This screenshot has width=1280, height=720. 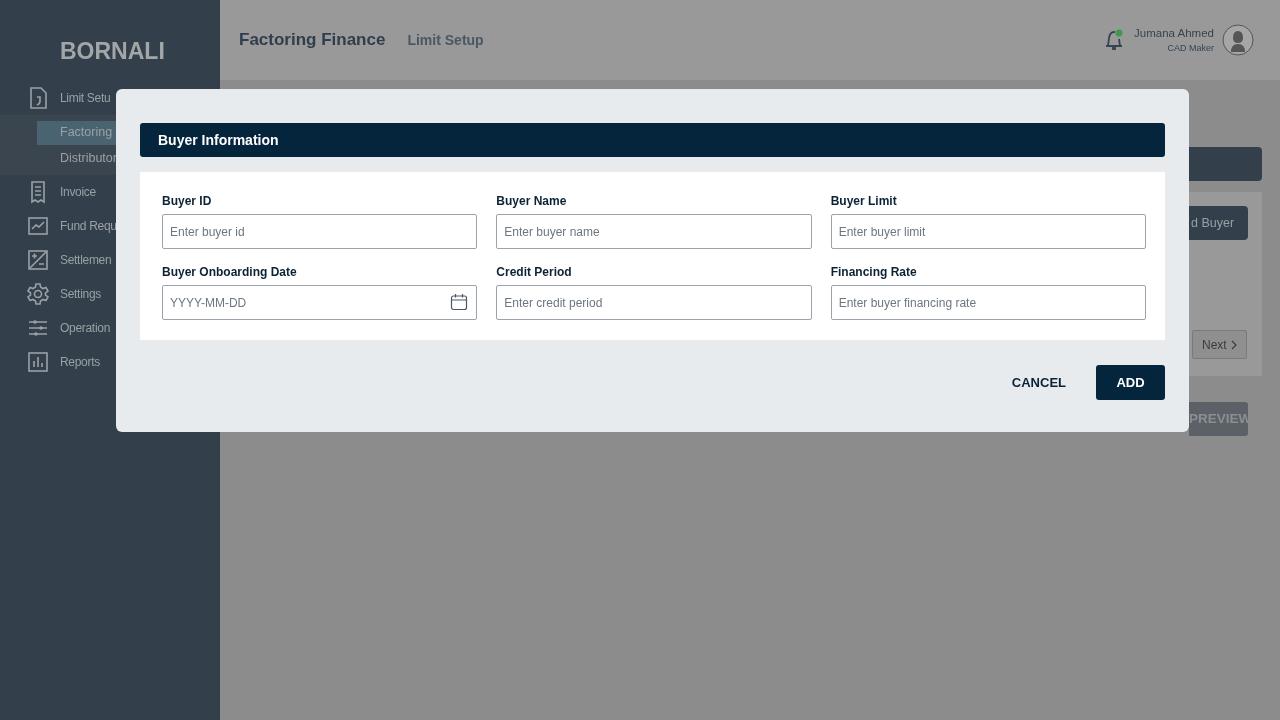 I want to click on brand-logo: BORNALI, so click(x=112, y=51).